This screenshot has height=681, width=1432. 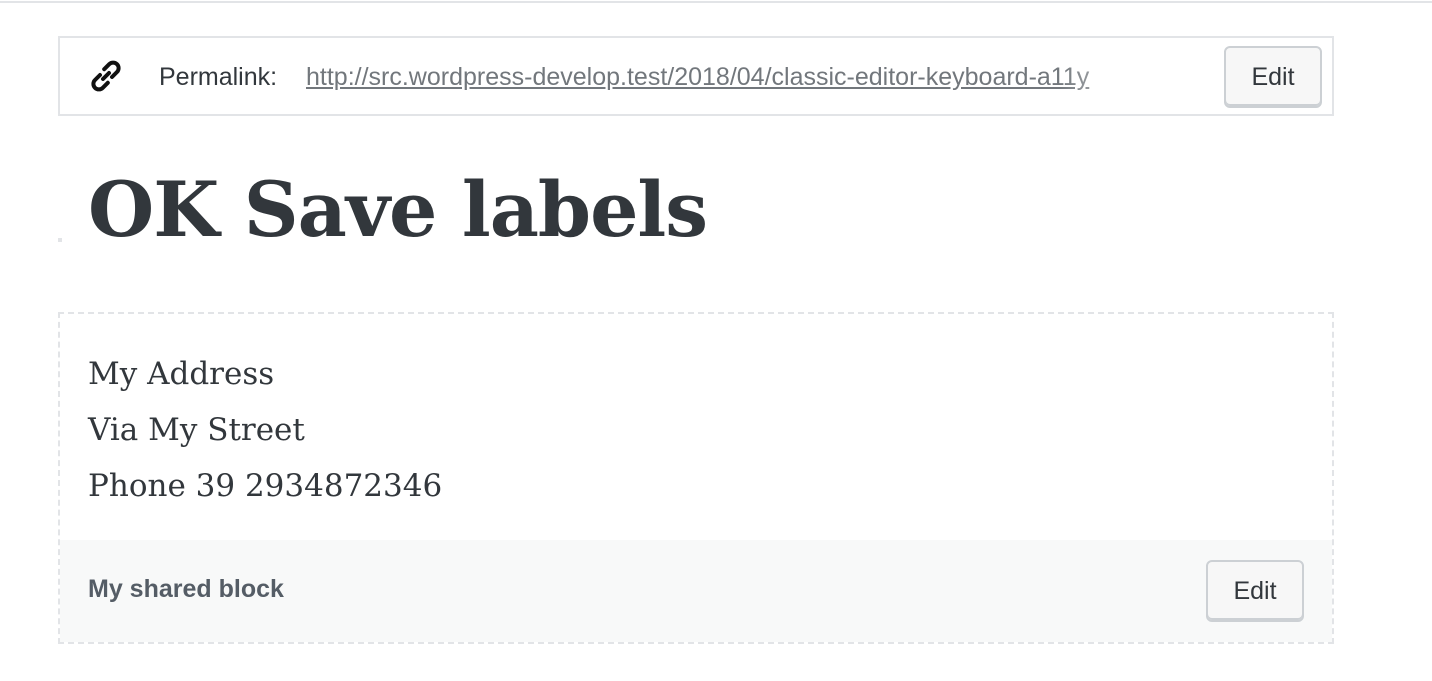 I want to click on title-drag-marker, so click(x=60, y=240).